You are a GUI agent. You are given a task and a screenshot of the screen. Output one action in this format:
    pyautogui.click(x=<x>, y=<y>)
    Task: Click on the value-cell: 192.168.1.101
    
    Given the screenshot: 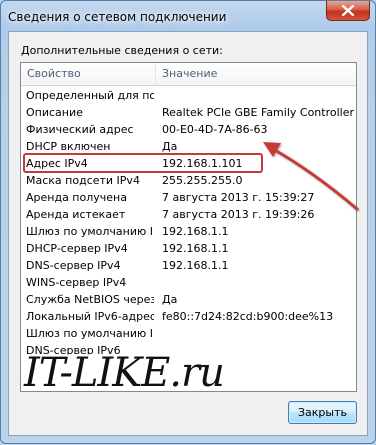 What is the action you would take?
    pyautogui.click(x=202, y=163)
    